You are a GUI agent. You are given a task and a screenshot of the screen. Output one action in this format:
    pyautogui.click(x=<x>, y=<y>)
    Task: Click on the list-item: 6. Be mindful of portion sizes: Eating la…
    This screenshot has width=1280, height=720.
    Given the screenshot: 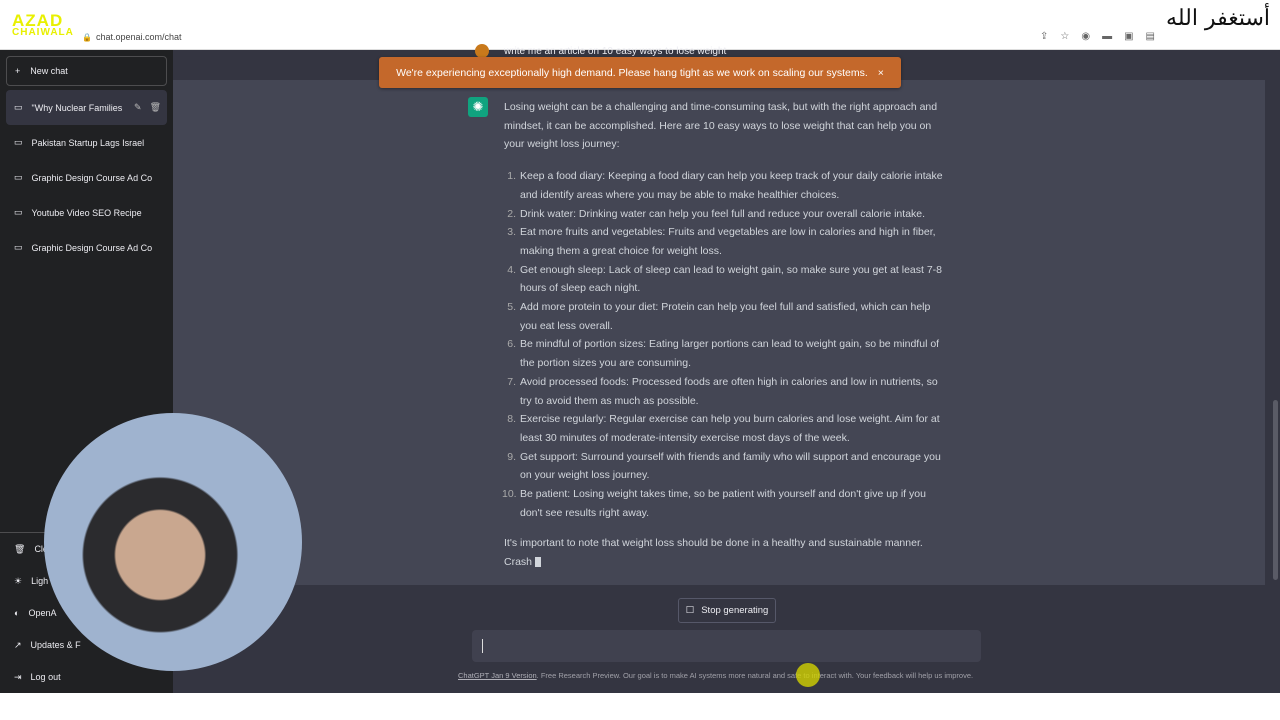 What is the action you would take?
    pyautogui.click(x=724, y=353)
    